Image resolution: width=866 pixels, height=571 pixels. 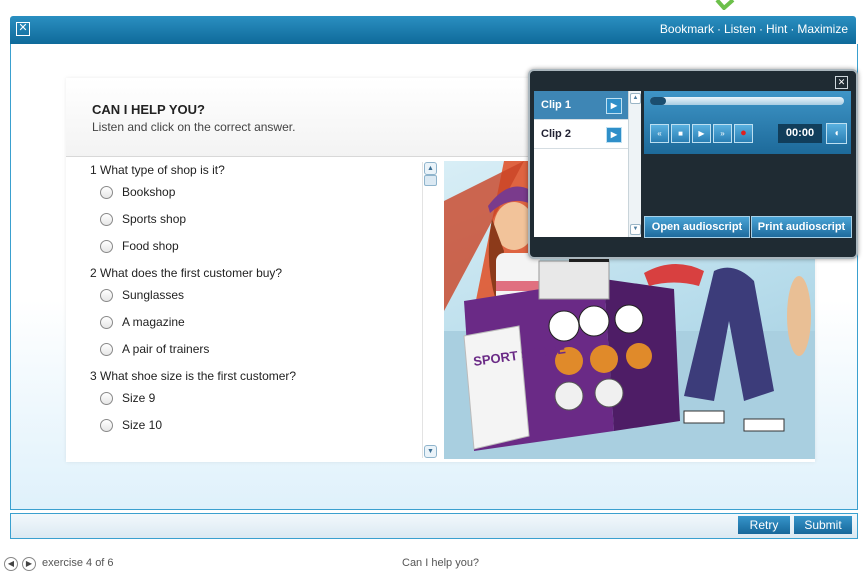 I want to click on question-1: 1 What type of shop is it?, so click(x=157, y=170).